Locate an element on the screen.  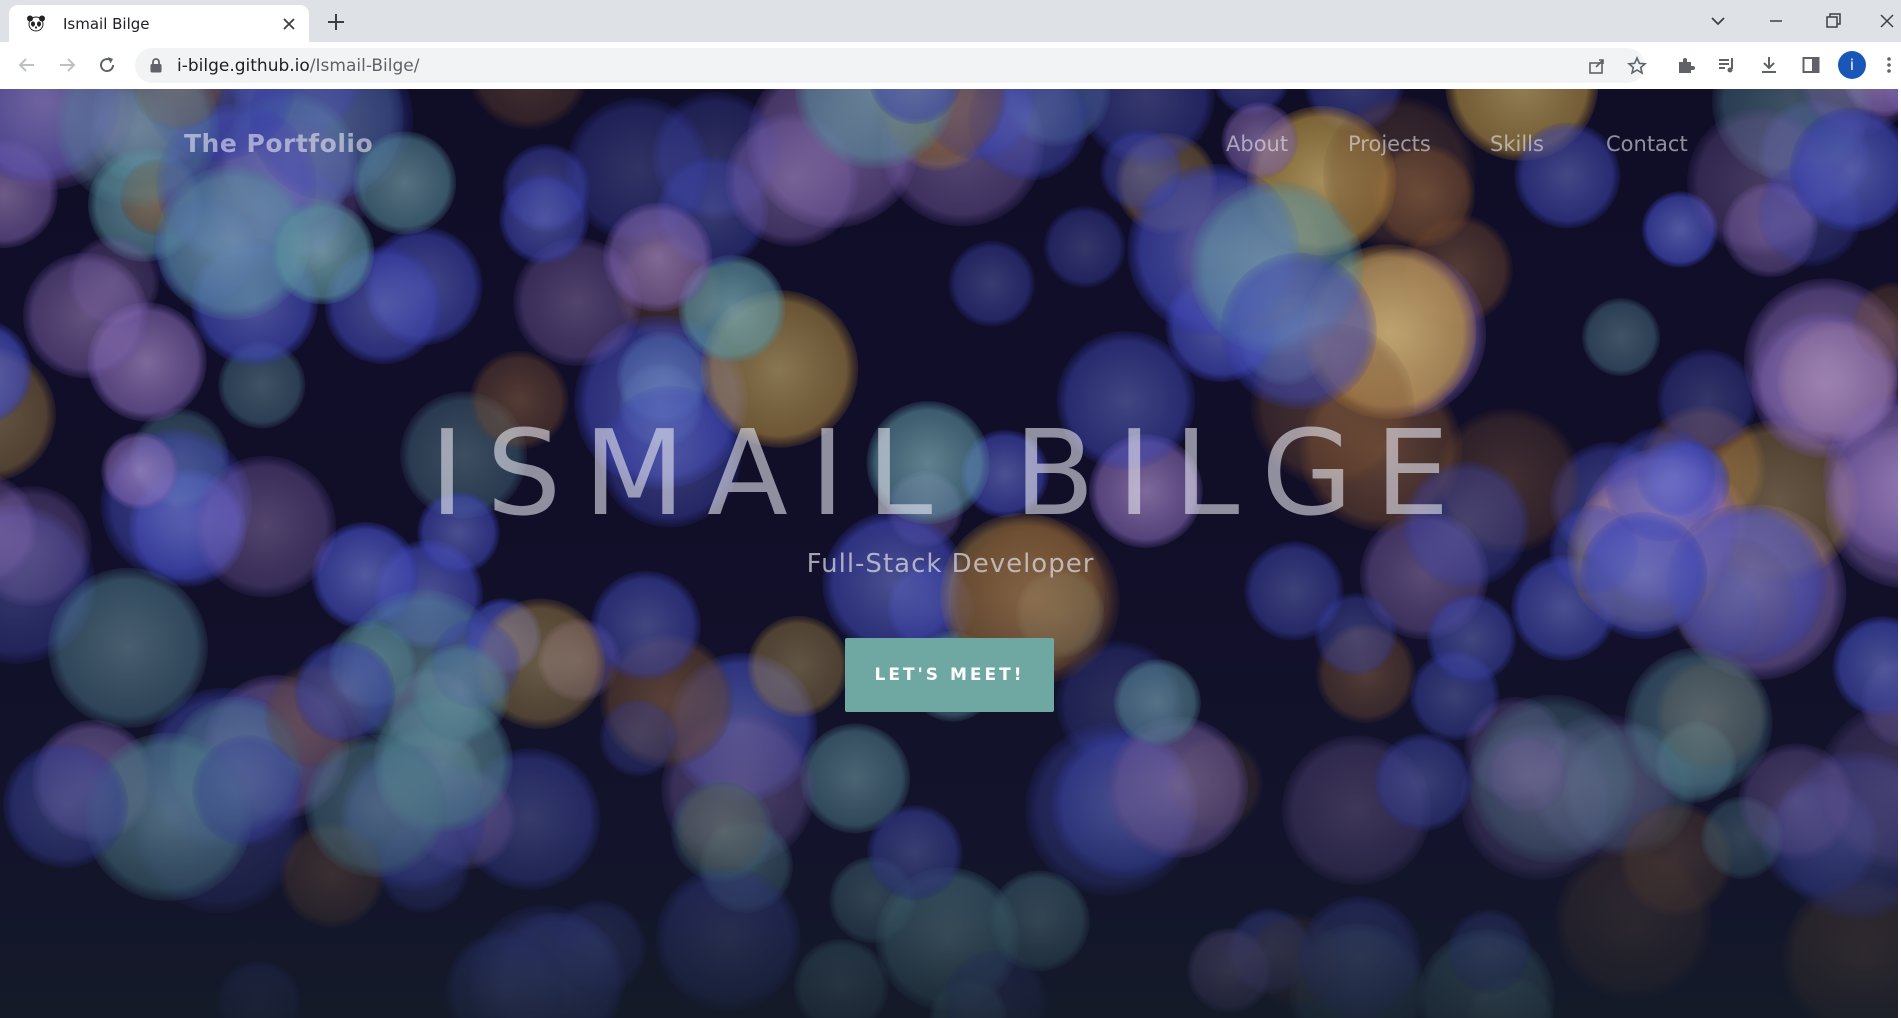
nav-link-projects: Projects is located at coordinates (1389, 144).